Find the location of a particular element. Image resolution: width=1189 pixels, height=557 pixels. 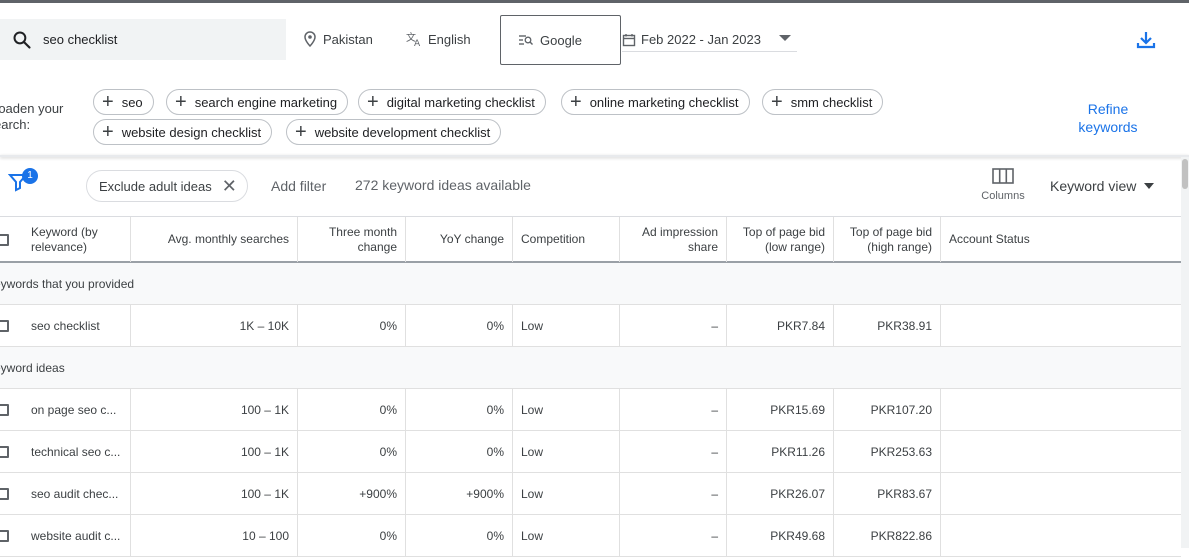

search-input: seo checklist is located at coordinates (143, 39).